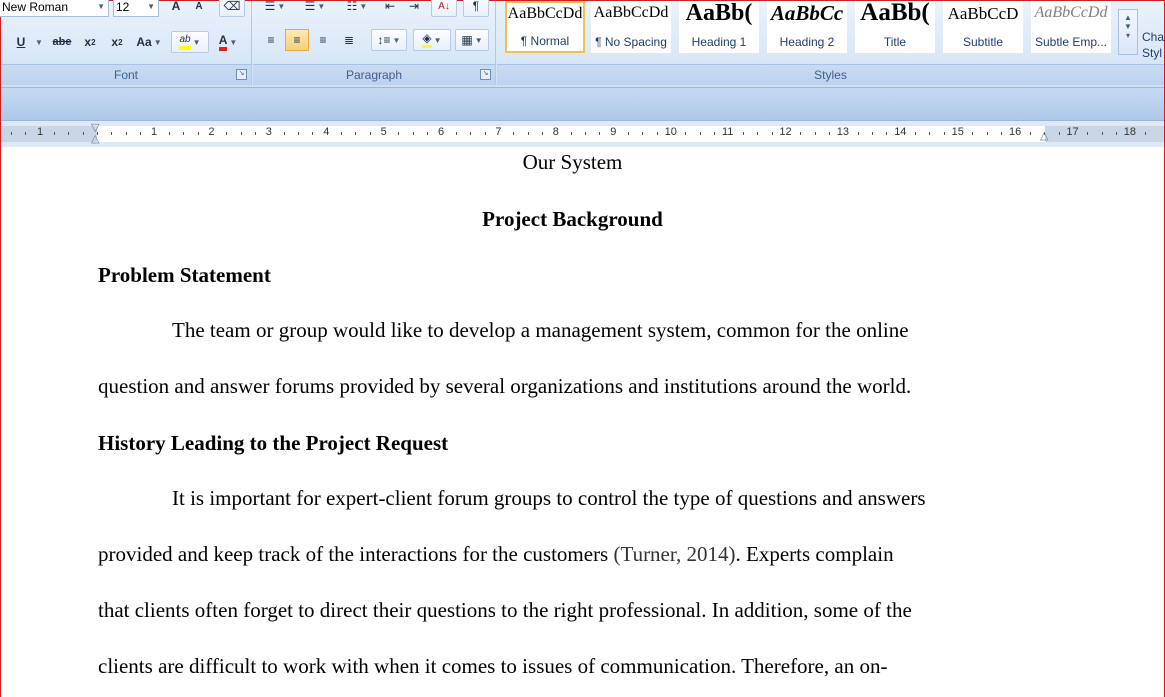  What do you see at coordinates (315, 8) in the screenshot?
I see `numbering-button: ☰ ▼` at bounding box center [315, 8].